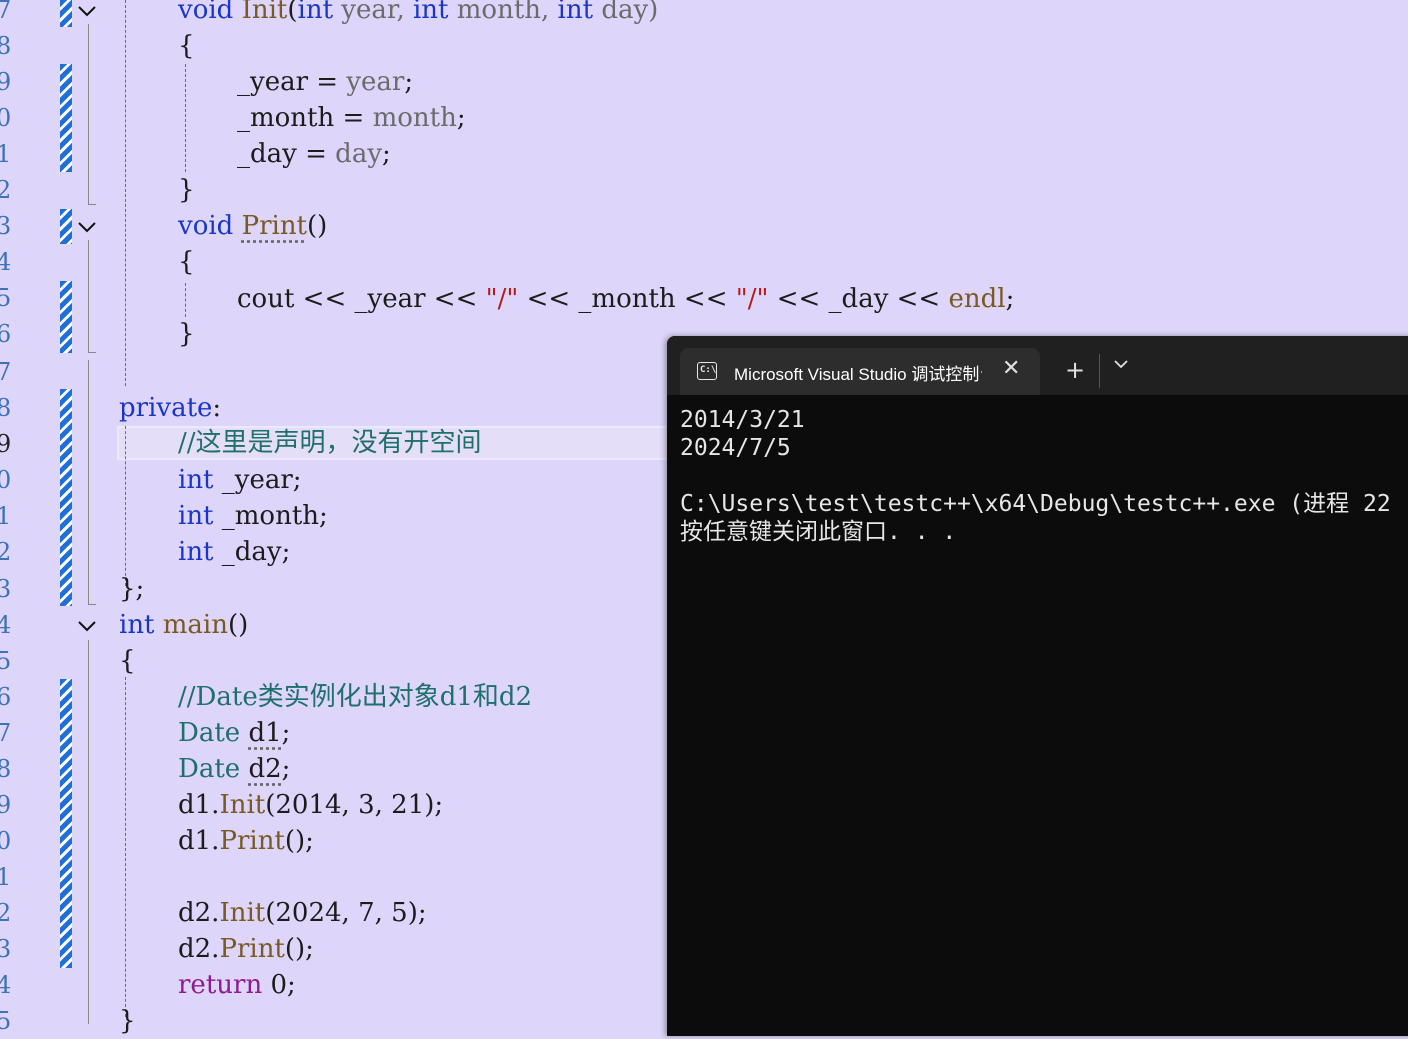  What do you see at coordinates (1099, 371) in the screenshot?
I see `tab-separator` at bounding box center [1099, 371].